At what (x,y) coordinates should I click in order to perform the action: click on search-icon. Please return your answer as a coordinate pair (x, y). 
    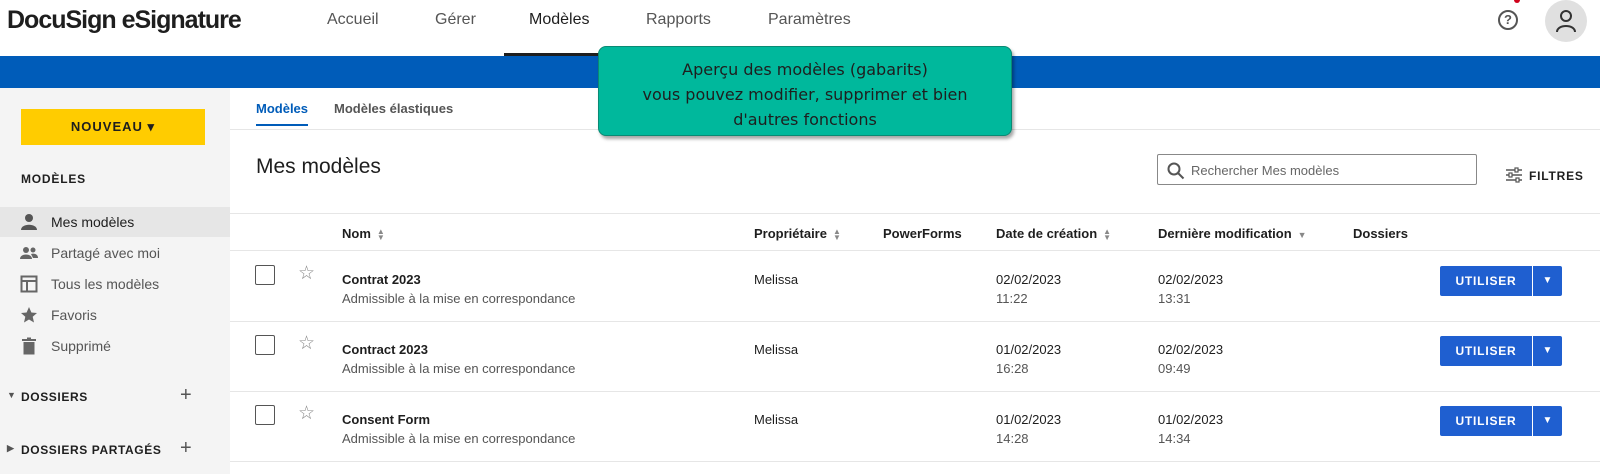
    Looking at the image, I should click on (1176, 171).